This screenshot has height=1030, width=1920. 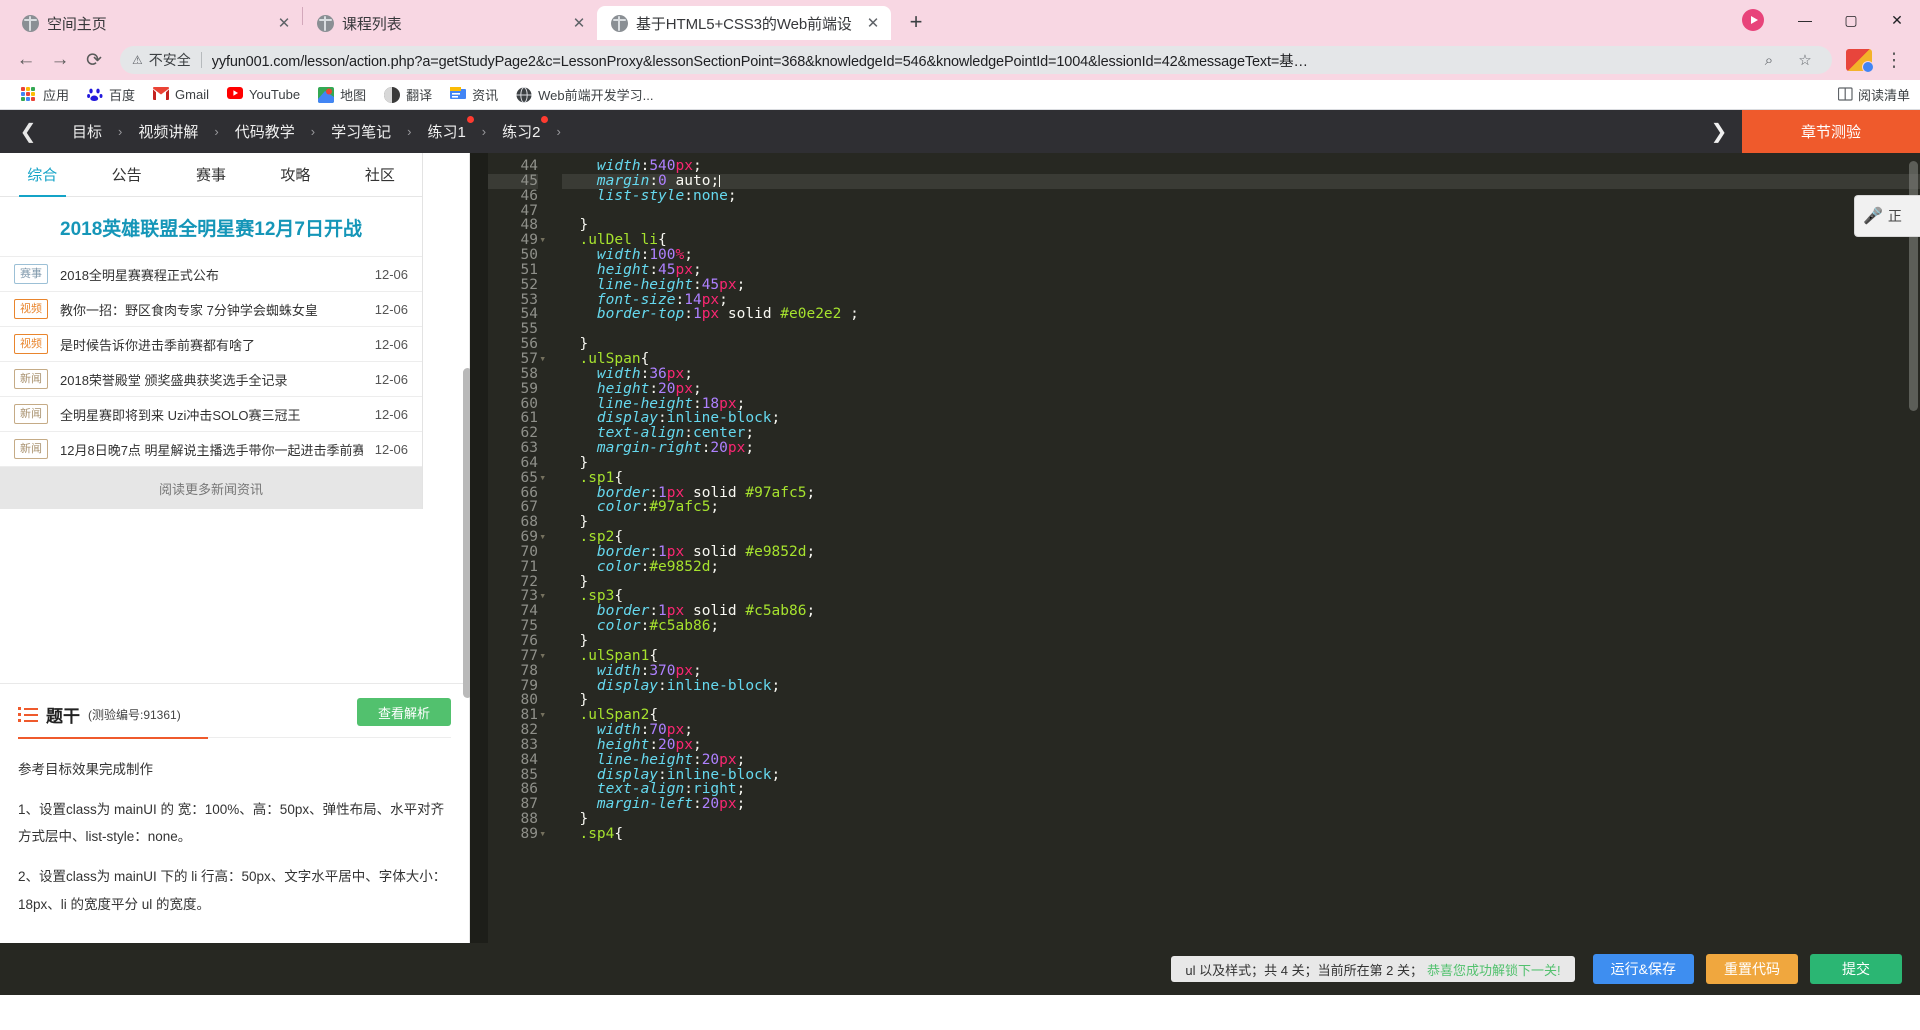 I want to click on code-line: .sp1{, so click(x=1241, y=478).